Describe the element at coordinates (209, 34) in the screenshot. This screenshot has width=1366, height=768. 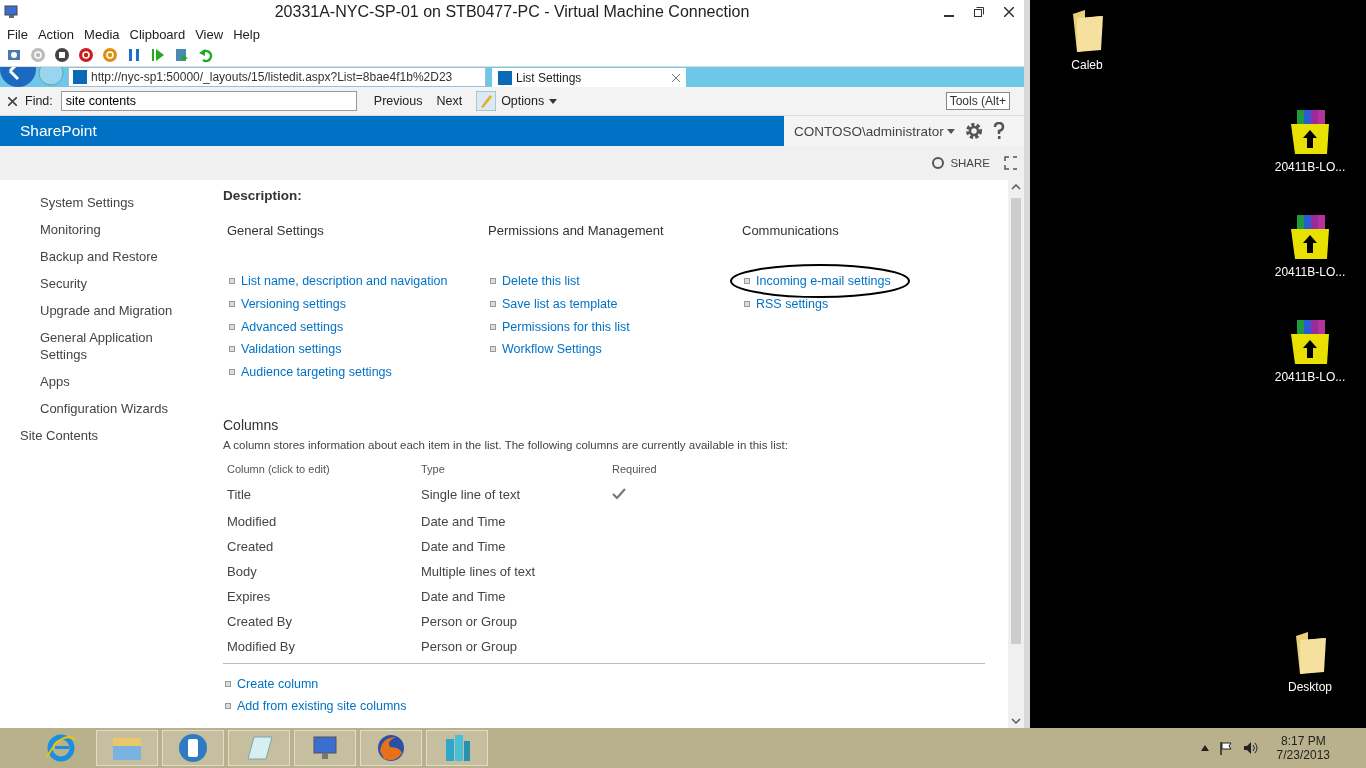
I see `menu-item: View` at that location.